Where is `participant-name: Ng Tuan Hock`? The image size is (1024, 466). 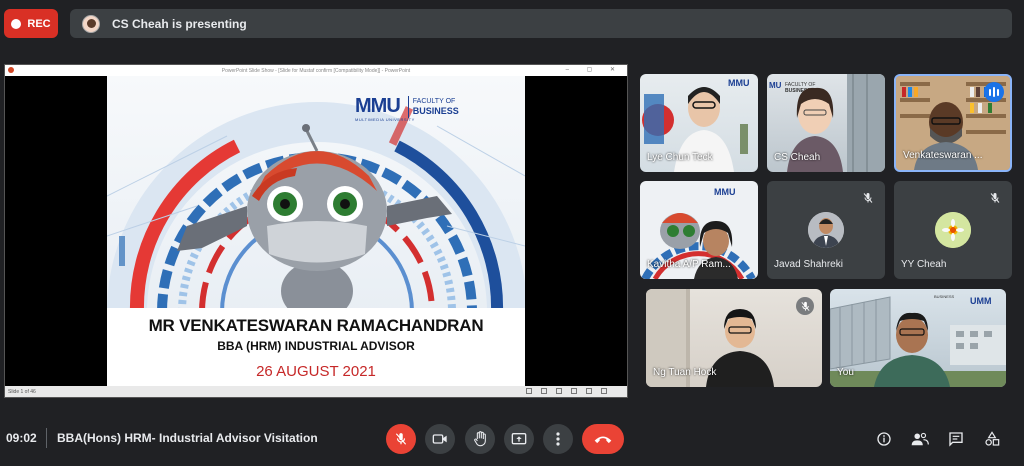
participant-name: Ng Tuan Hock is located at coordinates (685, 372).